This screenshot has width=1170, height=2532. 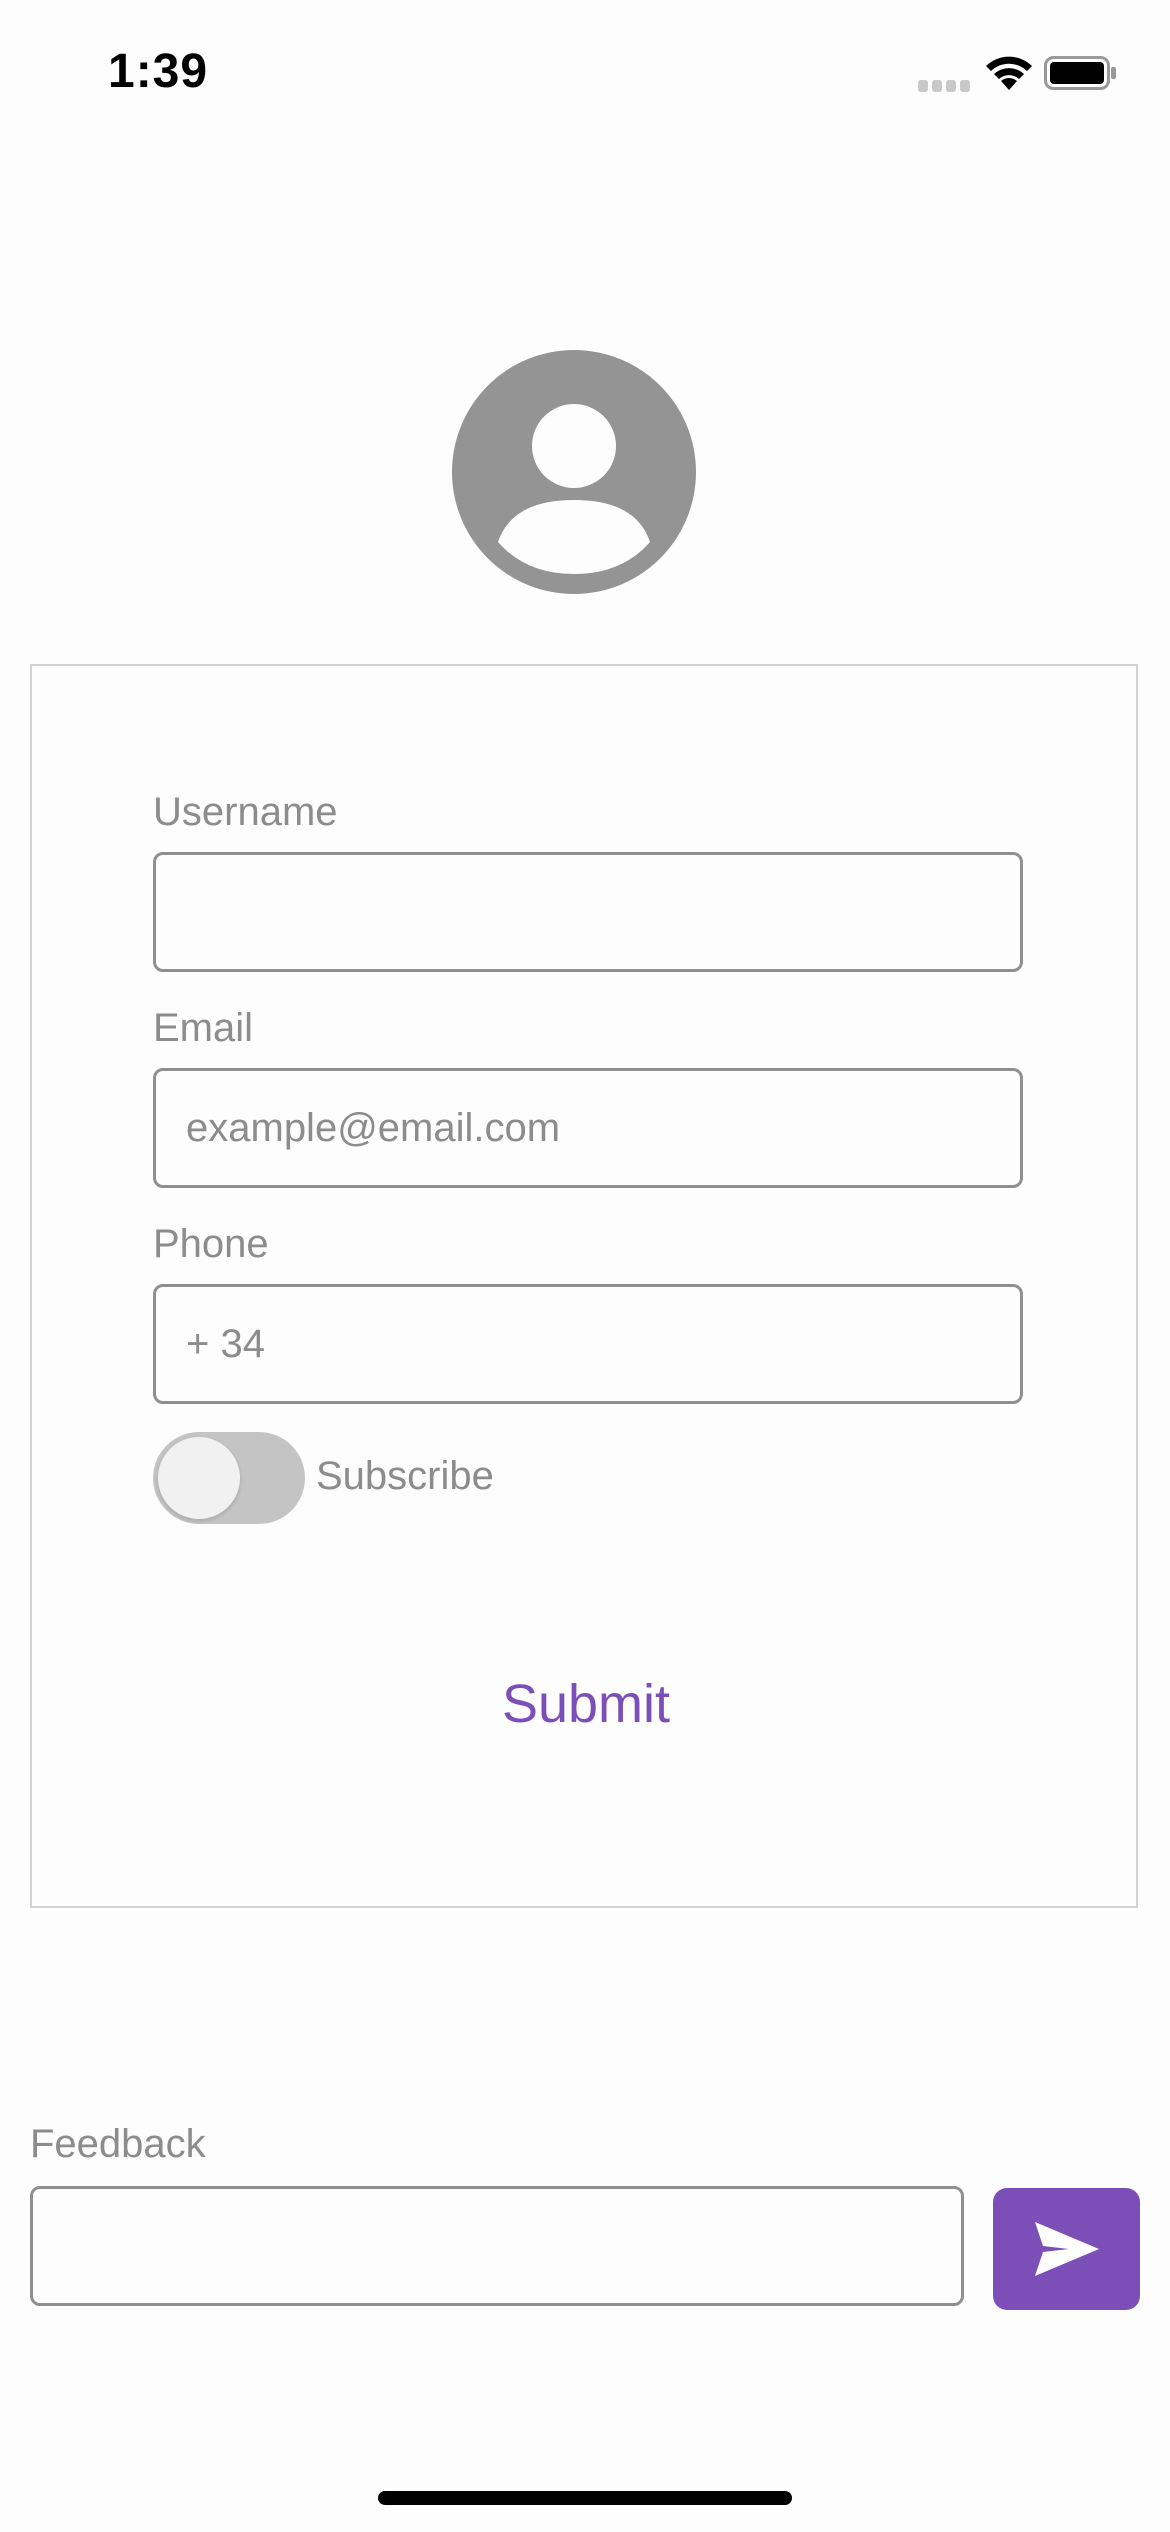 I want to click on submit-button: Submit, so click(x=586, y=1704).